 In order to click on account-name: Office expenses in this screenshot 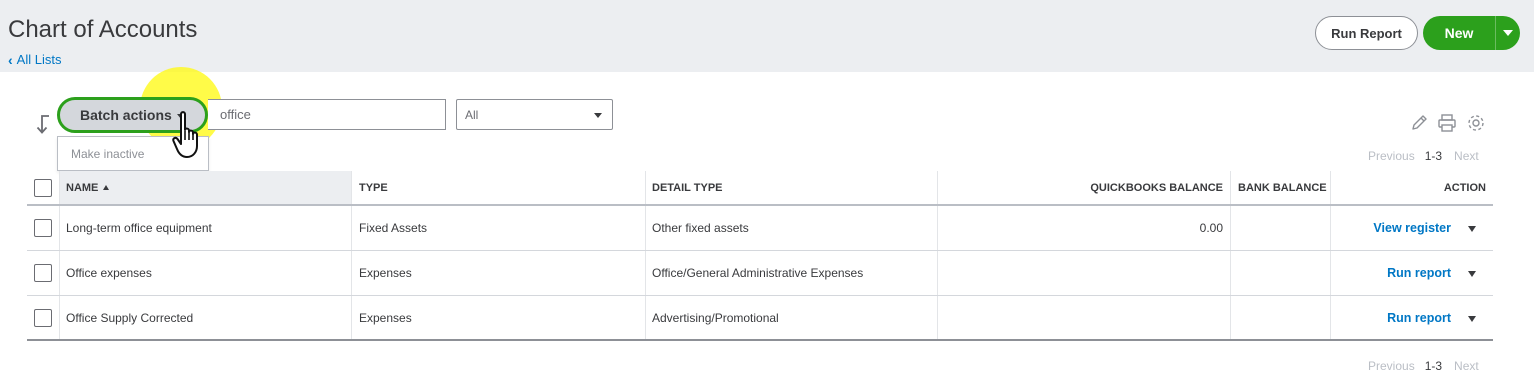, I will do `click(109, 273)`.